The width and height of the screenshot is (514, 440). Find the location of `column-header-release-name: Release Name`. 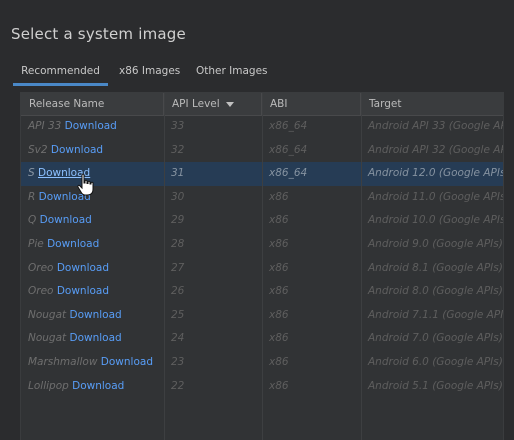

column-header-release-name: Release Name is located at coordinates (92, 104).